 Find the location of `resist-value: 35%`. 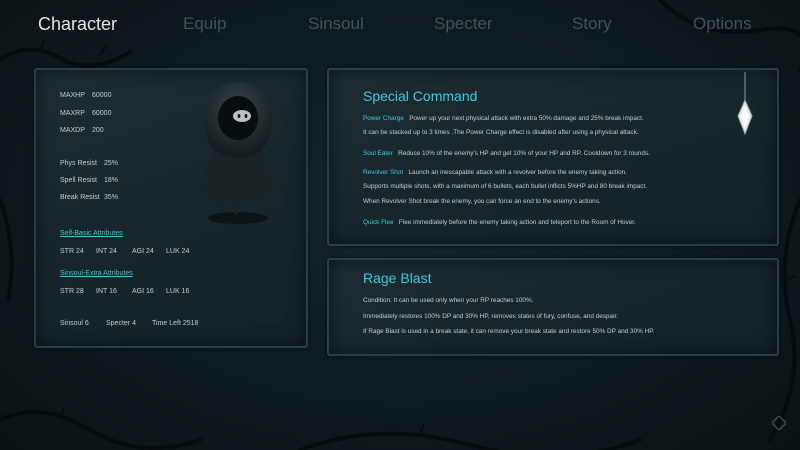

resist-value: 35% is located at coordinates (111, 197).